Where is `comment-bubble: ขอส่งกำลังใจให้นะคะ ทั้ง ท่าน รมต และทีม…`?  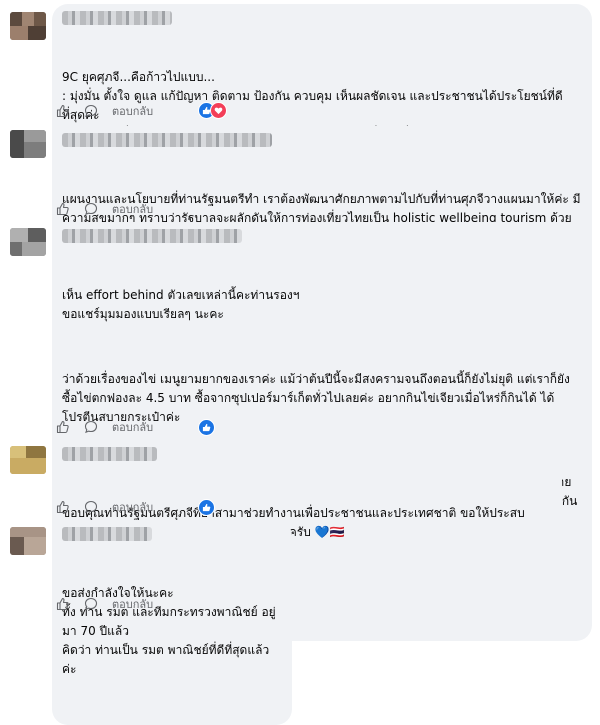
comment-bubble: ขอส่งกำลังใจให้นะคะ ทั้ง ท่าน รมต และทีม… is located at coordinates (172, 622).